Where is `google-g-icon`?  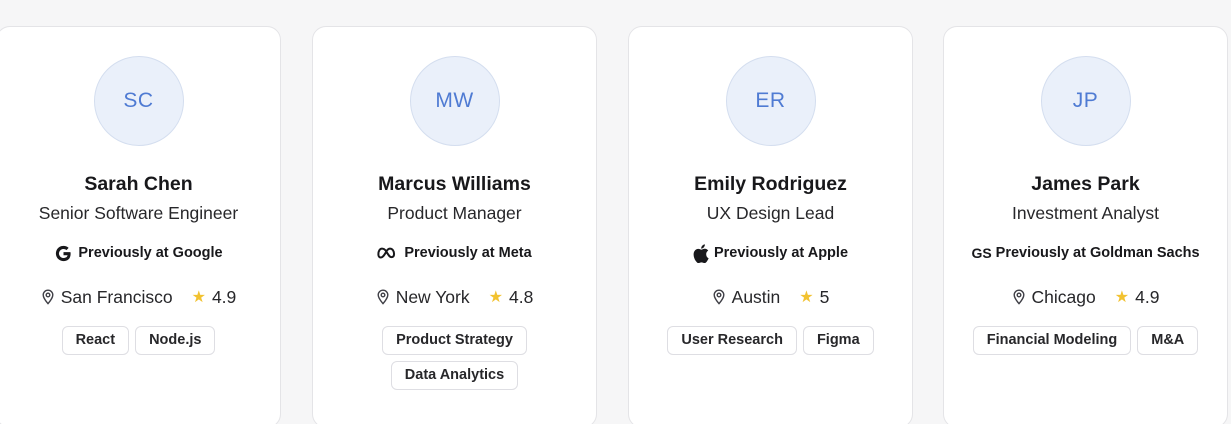 google-g-icon is located at coordinates (63, 253).